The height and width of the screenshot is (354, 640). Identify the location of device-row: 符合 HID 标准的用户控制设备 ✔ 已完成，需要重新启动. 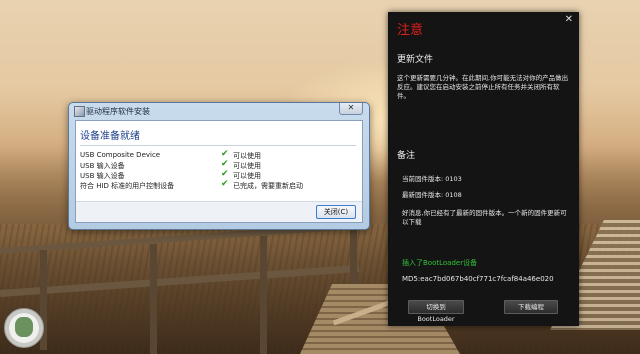
(219, 184).